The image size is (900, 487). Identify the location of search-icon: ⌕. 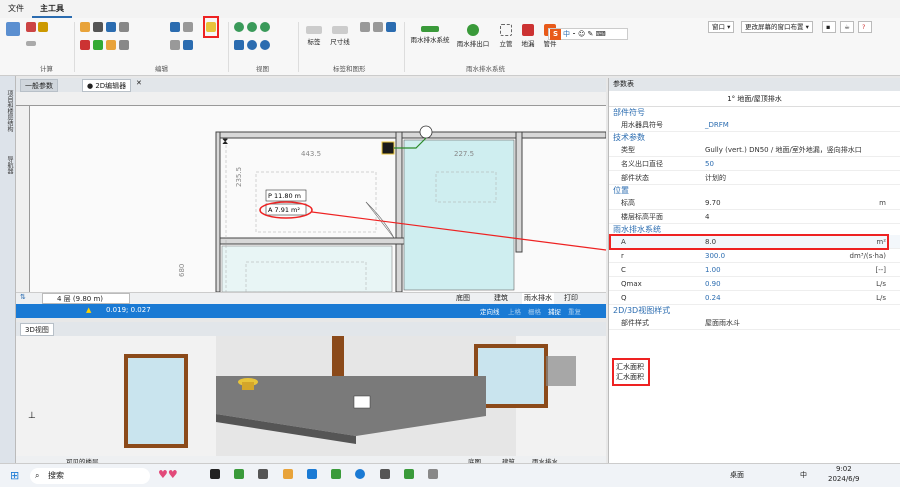
(37, 475).